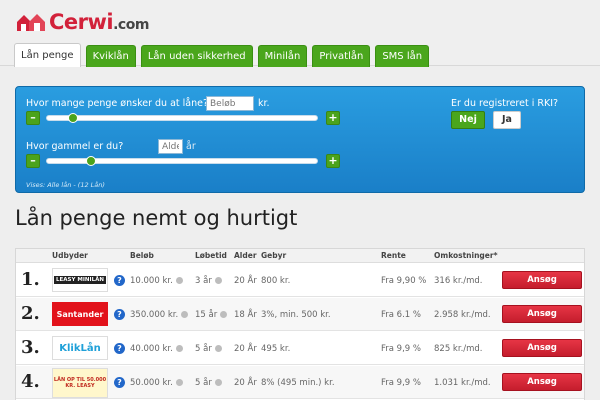 The image size is (600, 400). Describe the element at coordinates (33, 118) in the screenshot. I see `amount-minus-button: –` at that location.